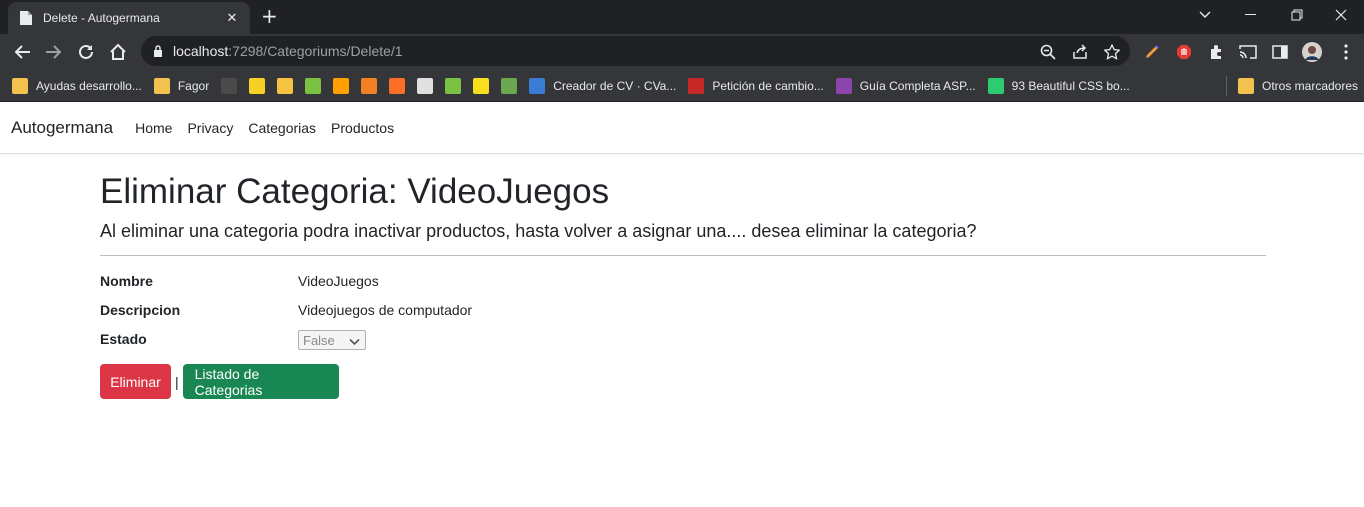 The width and height of the screenshot is (1364, 507). I want to click on pen-extension-icon, so click(1152, 52).